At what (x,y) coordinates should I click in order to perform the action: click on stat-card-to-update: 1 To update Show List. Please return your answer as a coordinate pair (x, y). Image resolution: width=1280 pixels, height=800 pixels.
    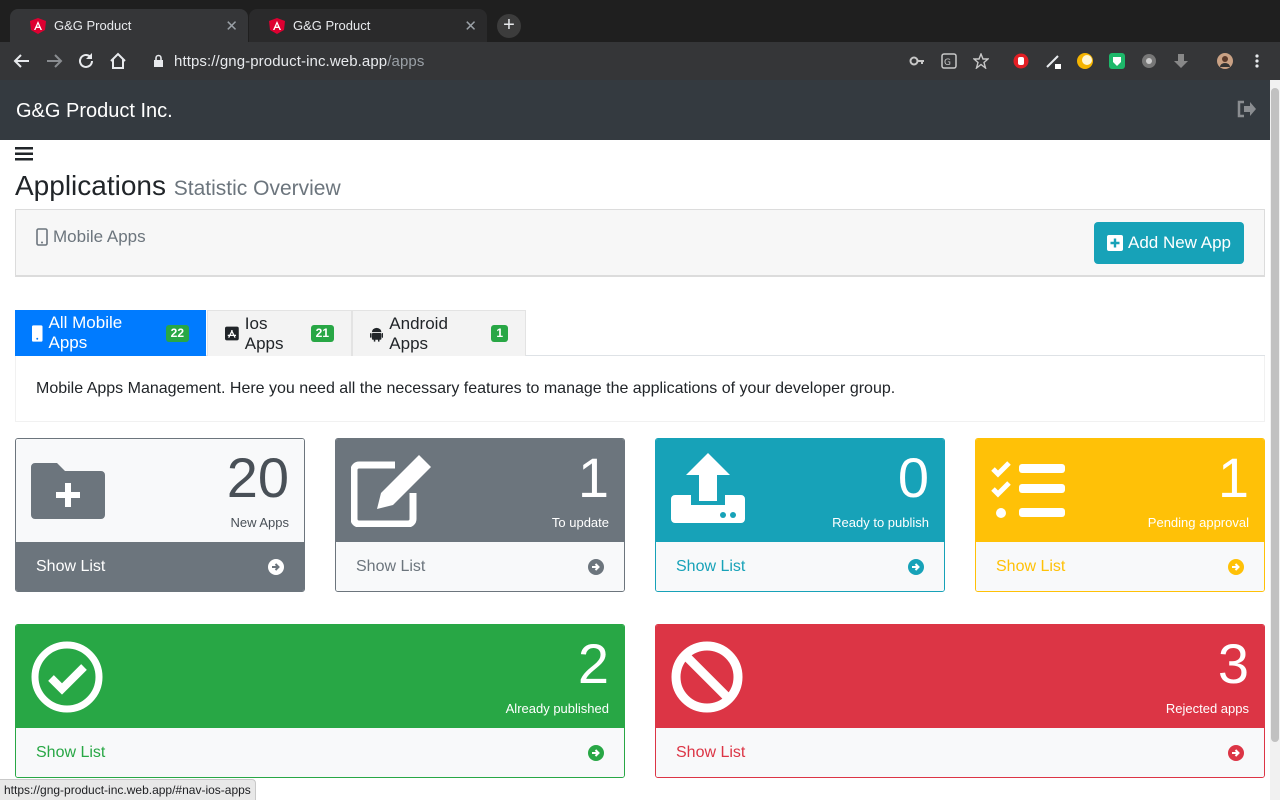
    Looking at the image, I should click on (480, 515).